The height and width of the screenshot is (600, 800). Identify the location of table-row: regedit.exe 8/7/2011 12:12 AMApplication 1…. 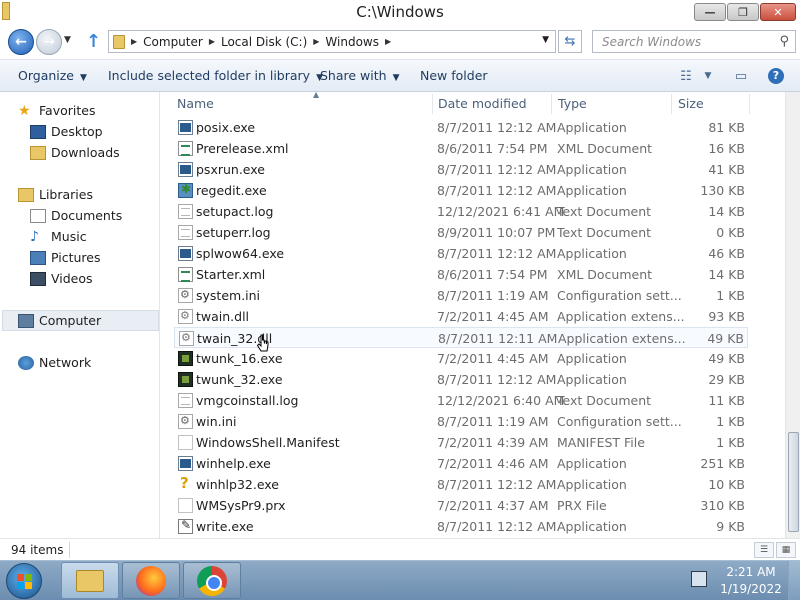
(461, 190).